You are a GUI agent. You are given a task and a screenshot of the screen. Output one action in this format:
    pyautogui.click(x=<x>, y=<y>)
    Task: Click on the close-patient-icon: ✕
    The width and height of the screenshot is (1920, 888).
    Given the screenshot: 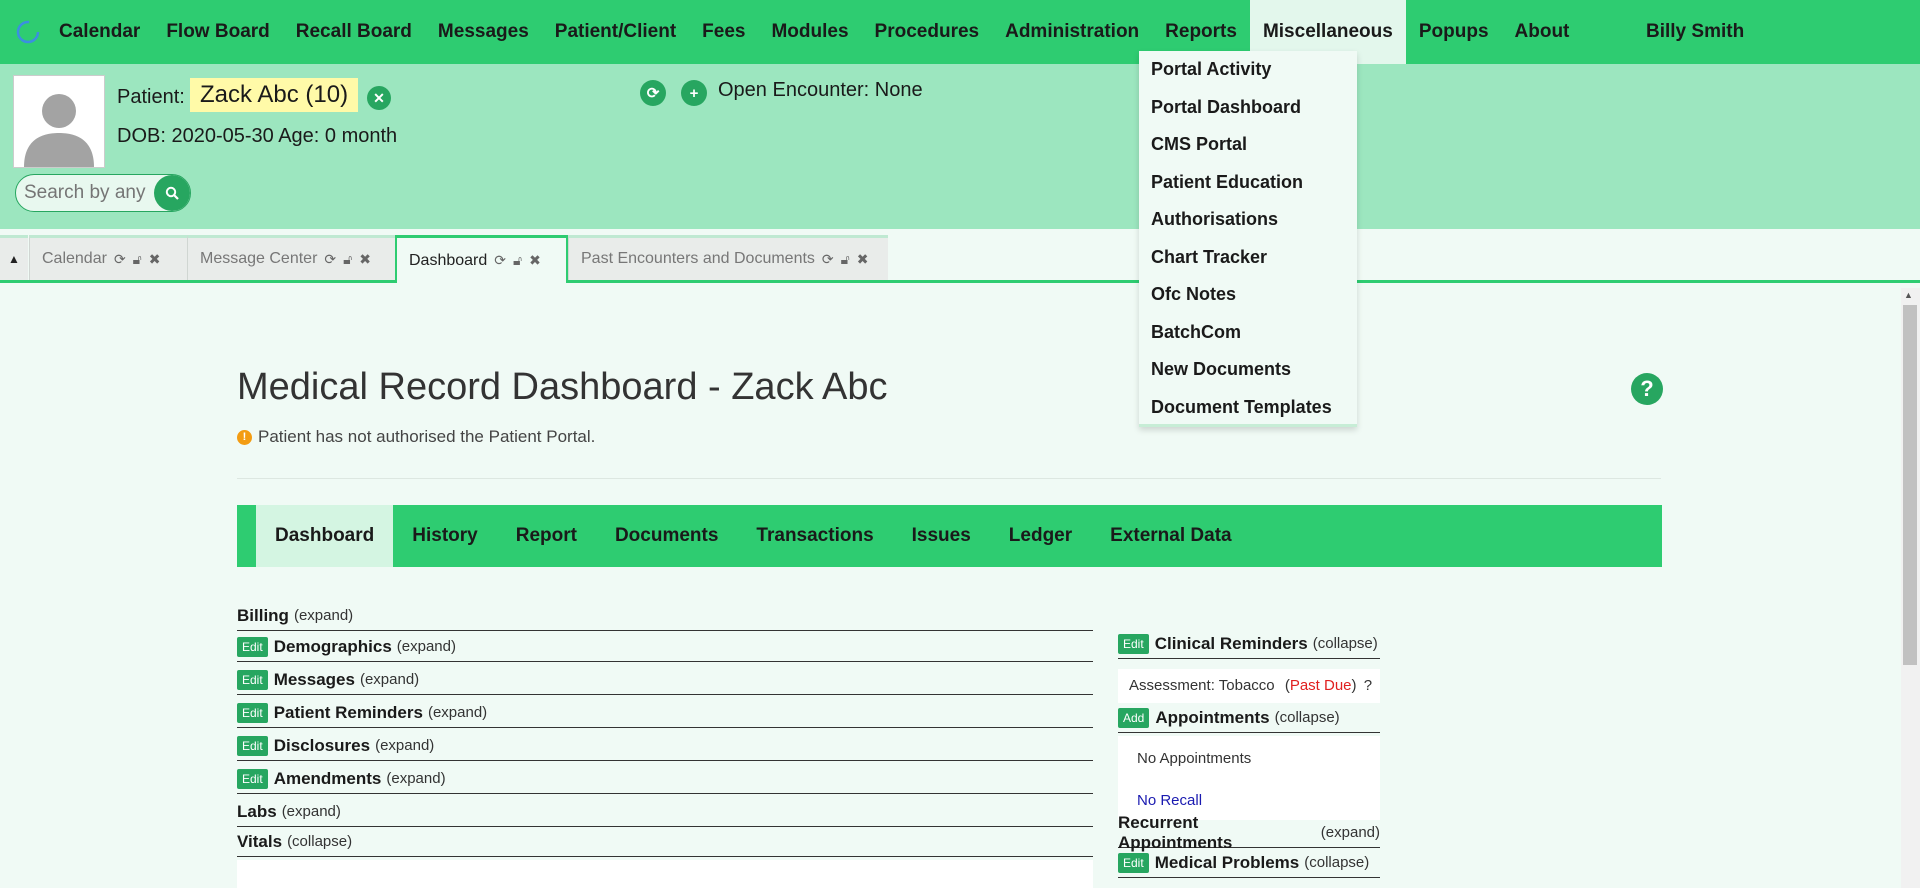 What is the action you would take?
    pyautogui.click(x=379, y=98)
    